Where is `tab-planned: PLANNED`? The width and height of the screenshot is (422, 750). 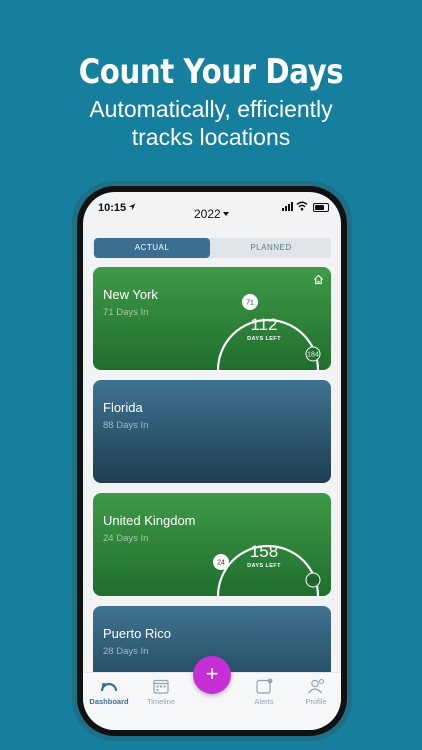
tab-planned: PLANNED is located at coordinates (271, 248).